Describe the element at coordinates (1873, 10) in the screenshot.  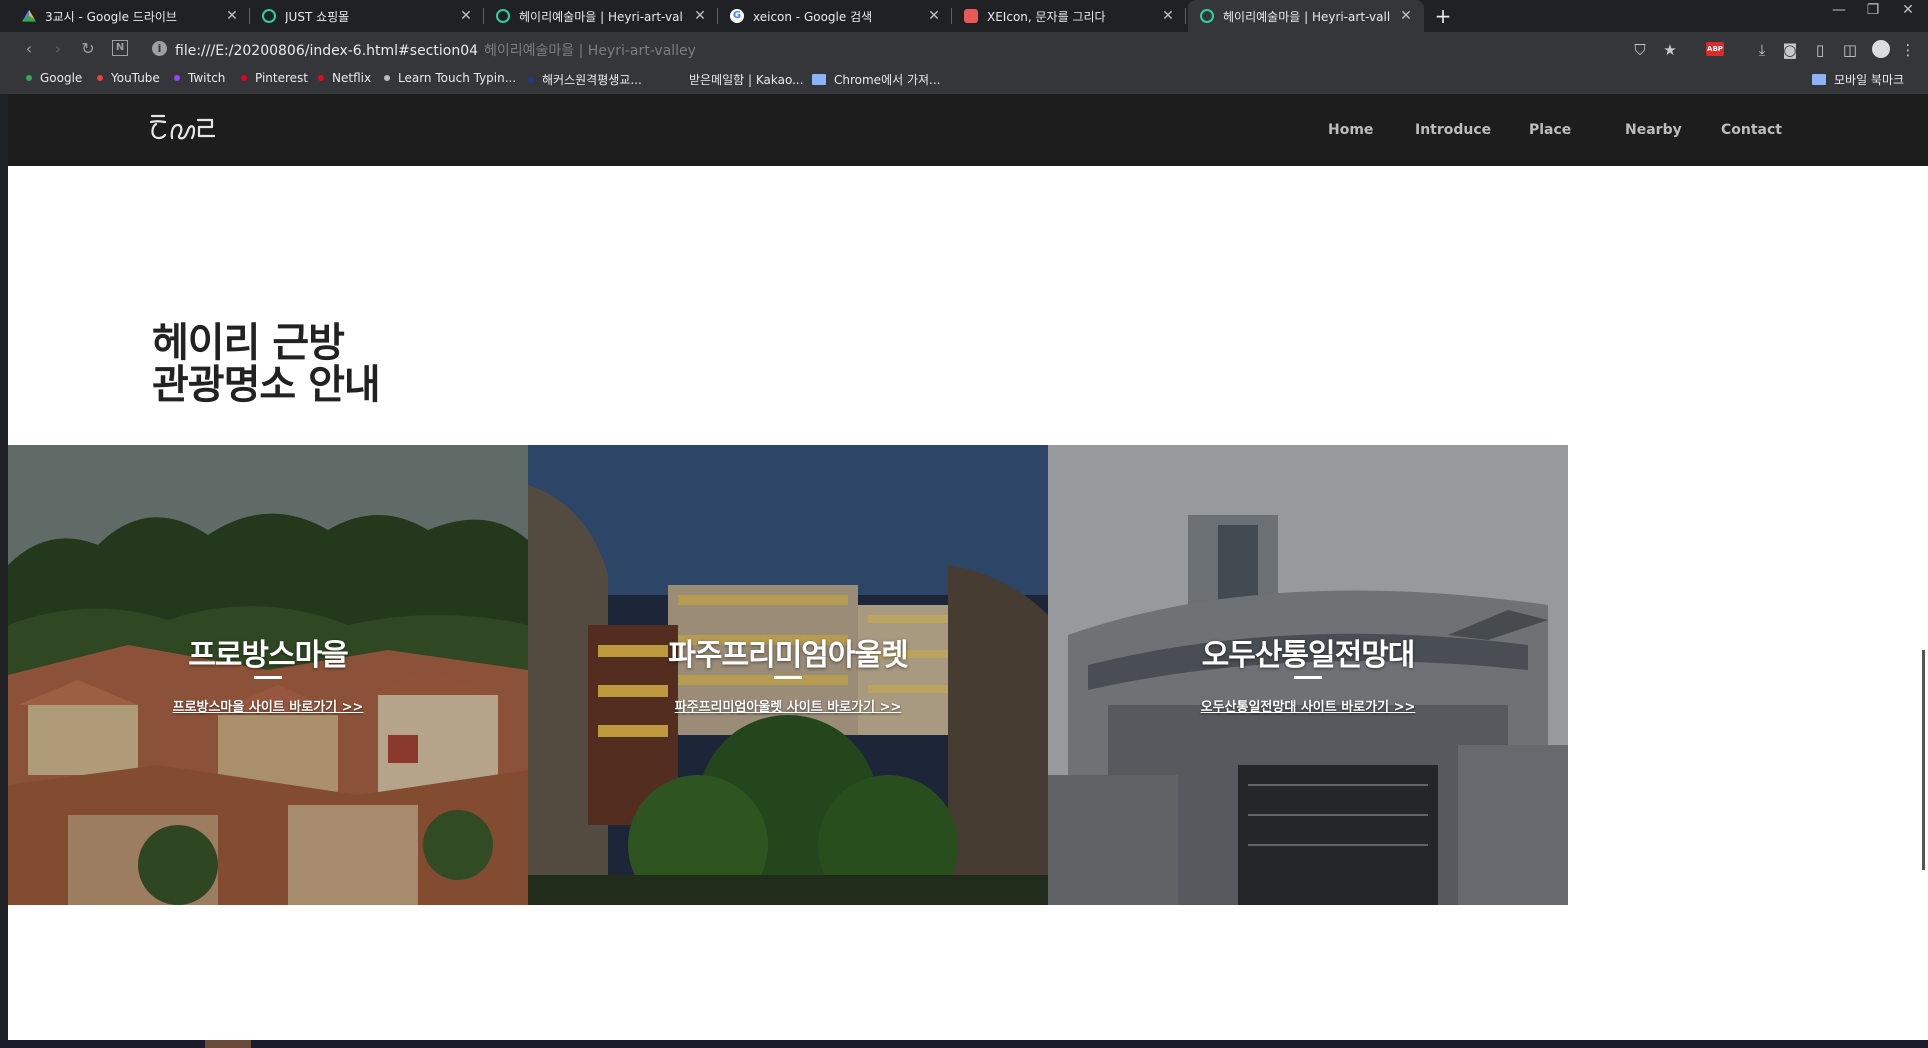
I see `restore-icon: ❐` at that location.